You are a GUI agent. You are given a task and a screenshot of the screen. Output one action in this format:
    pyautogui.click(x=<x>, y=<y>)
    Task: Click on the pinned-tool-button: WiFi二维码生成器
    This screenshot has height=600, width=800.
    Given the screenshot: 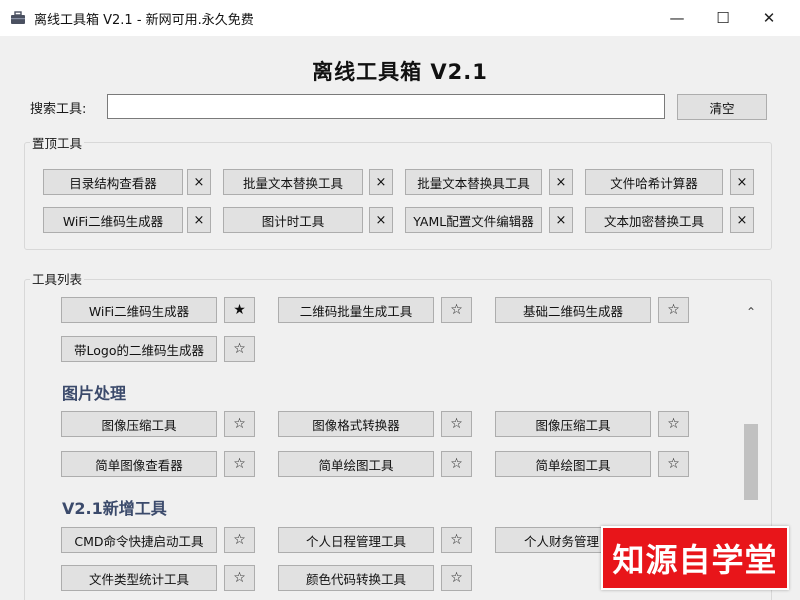 What is the action you would take?
    pyautogui.click(x=113, y=220)
    